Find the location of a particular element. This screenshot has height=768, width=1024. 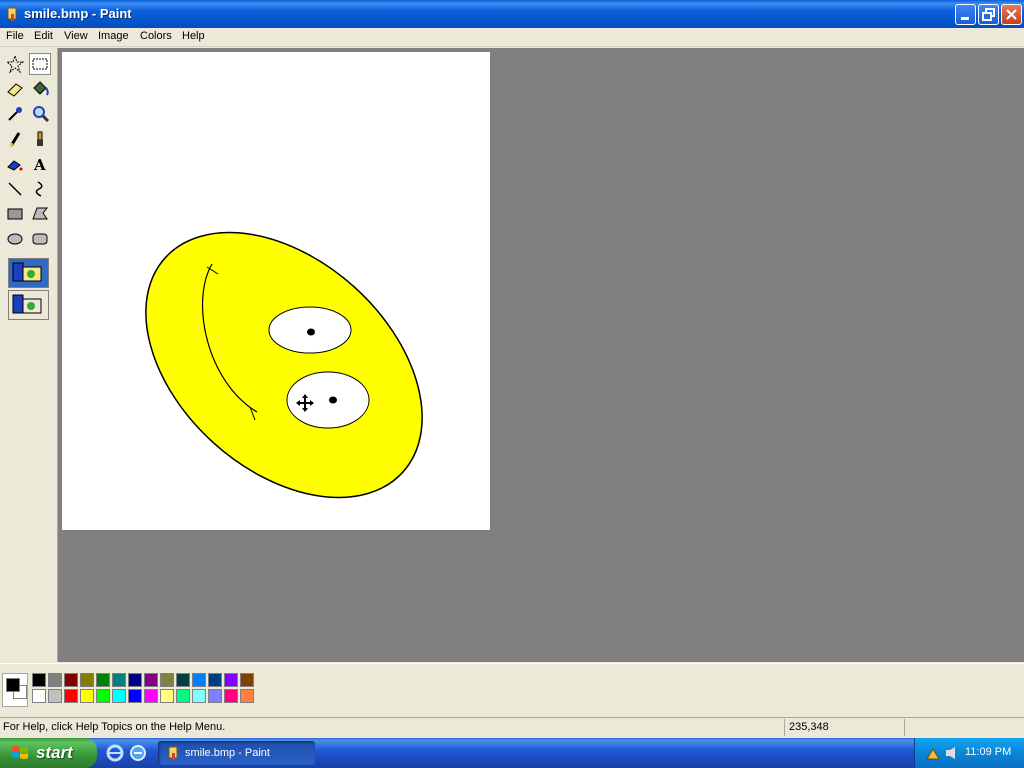

rounded-rectangle-icon is located at coordinates (40, 239).